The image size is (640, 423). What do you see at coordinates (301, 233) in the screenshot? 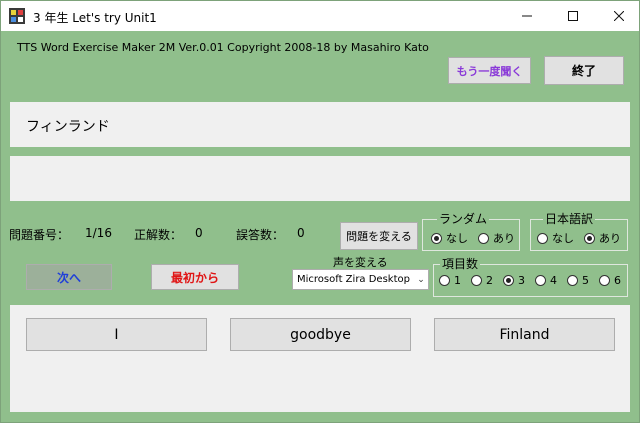
I see `wrong-count-value: 0` at bounding box center [301, 233].